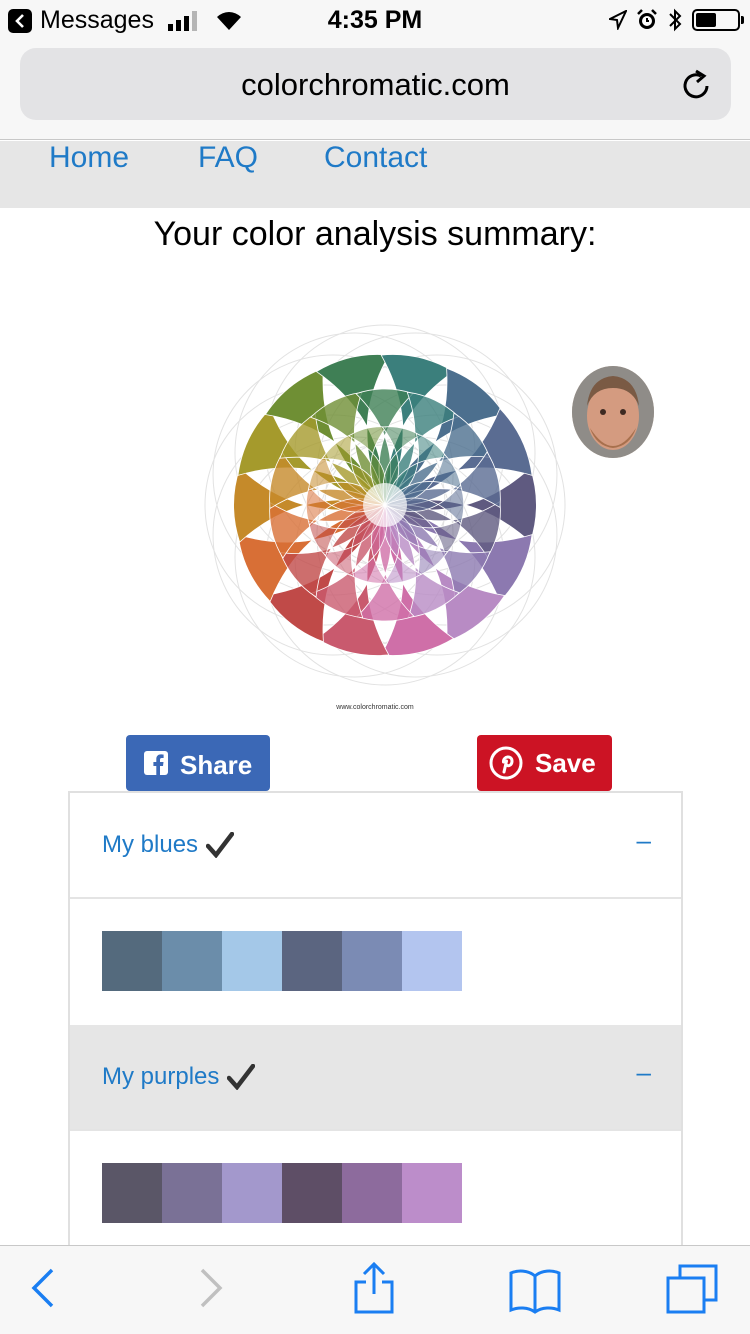 The height and width of the screenshot is (1334, 750). I want to click on reload-icon, so click(697, 85).